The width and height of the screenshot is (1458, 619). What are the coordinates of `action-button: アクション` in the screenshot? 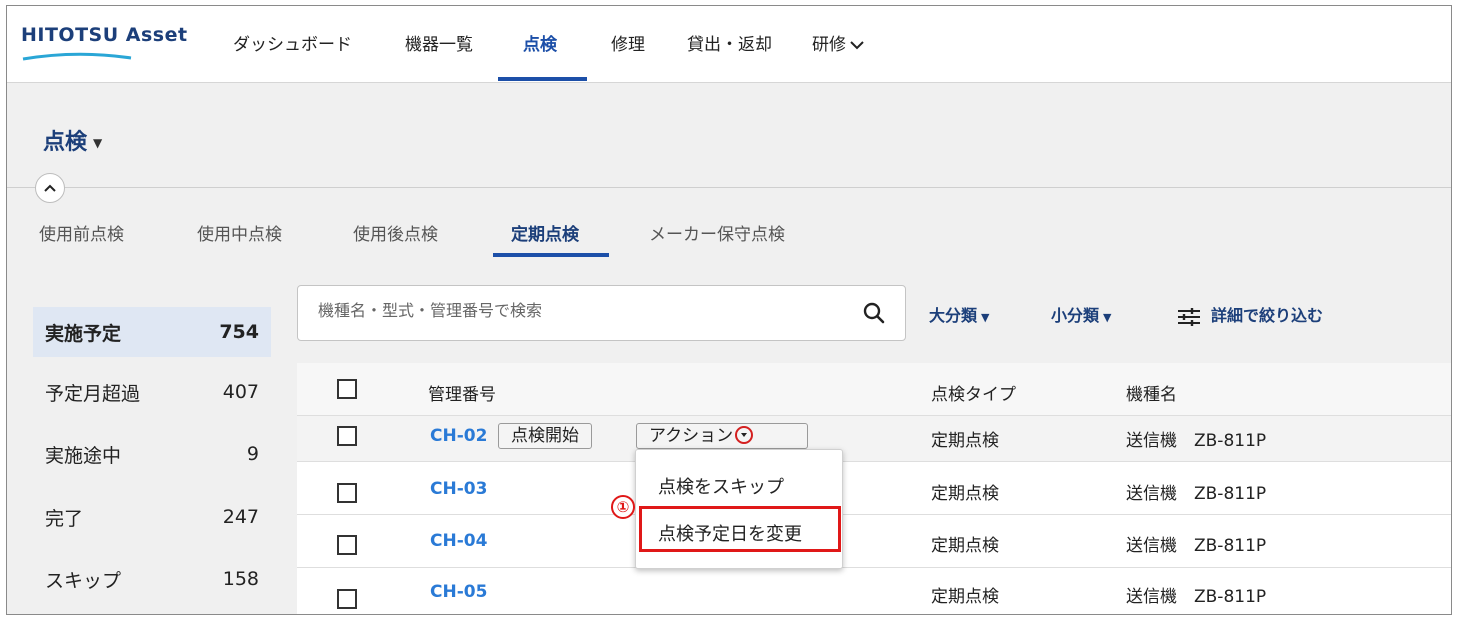 It's located at (722, 436).